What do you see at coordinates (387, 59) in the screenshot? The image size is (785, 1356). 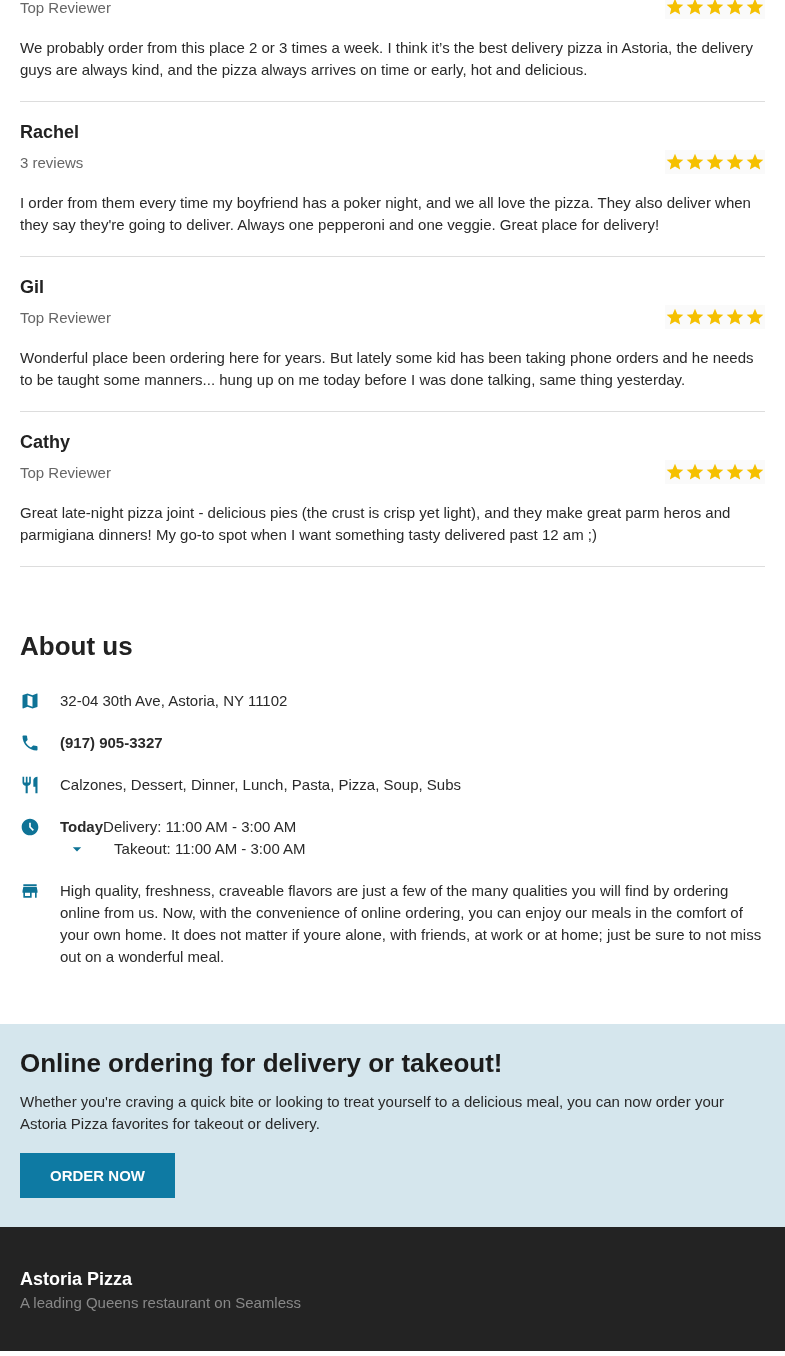 I see `review-text: We probably order from this place 2 or 3 times a week. I think it’s the best delivery pizza in Astoria, the delivery guys are always kind, and the pizza always arrives on time or early, hot and delicious.` at bounding box center [387, 59].